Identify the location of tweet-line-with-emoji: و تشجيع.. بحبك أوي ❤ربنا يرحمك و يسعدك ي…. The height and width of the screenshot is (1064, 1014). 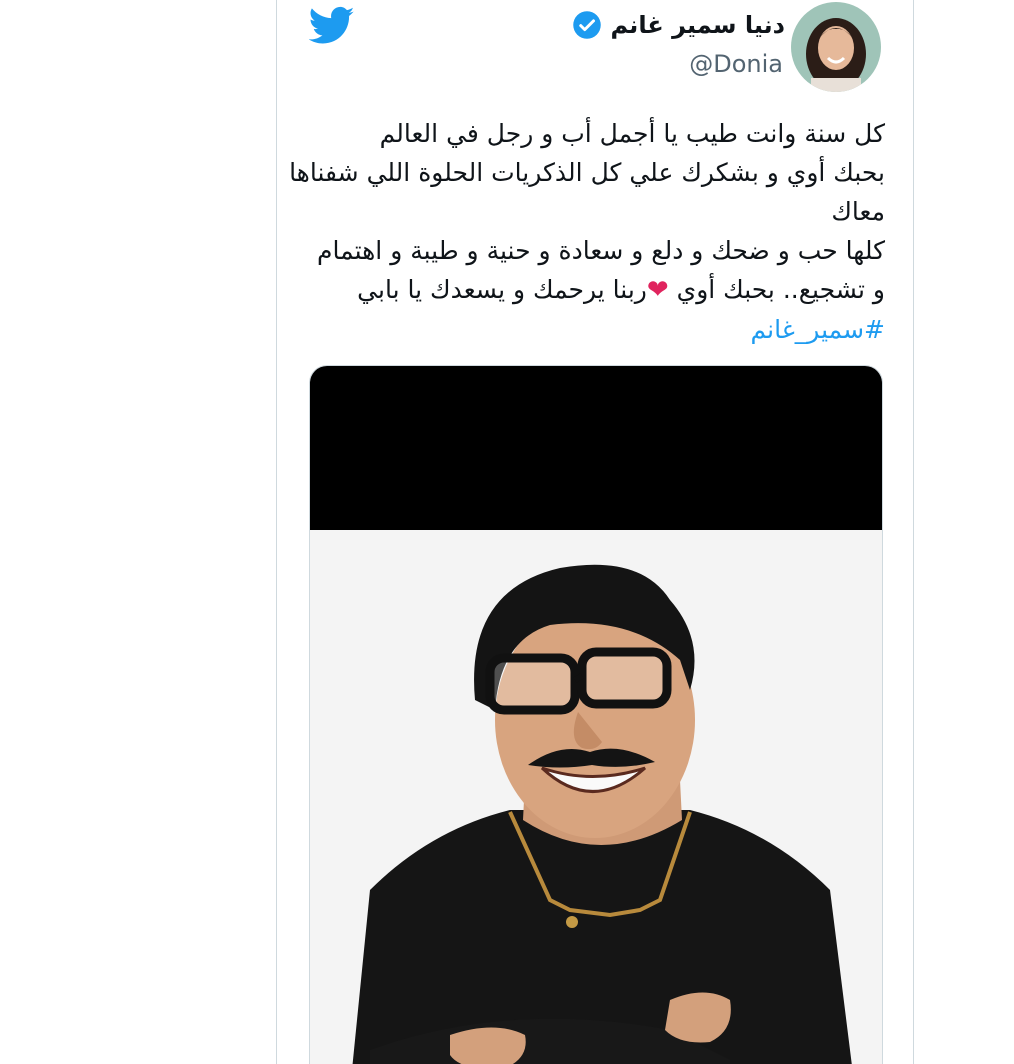
(595, 290).